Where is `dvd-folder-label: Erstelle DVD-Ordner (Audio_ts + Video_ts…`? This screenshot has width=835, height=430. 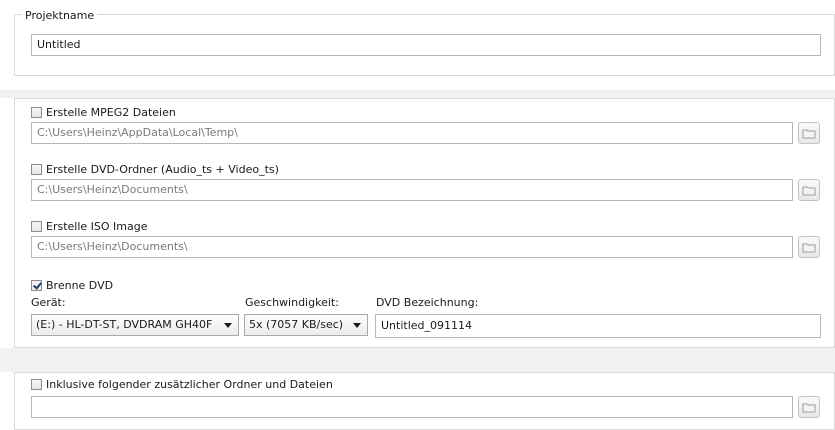
dvd-folder-label: Erstelle DVD-Ordner (Audio_ts + Video_ts… is located at coordinates (162, 169).